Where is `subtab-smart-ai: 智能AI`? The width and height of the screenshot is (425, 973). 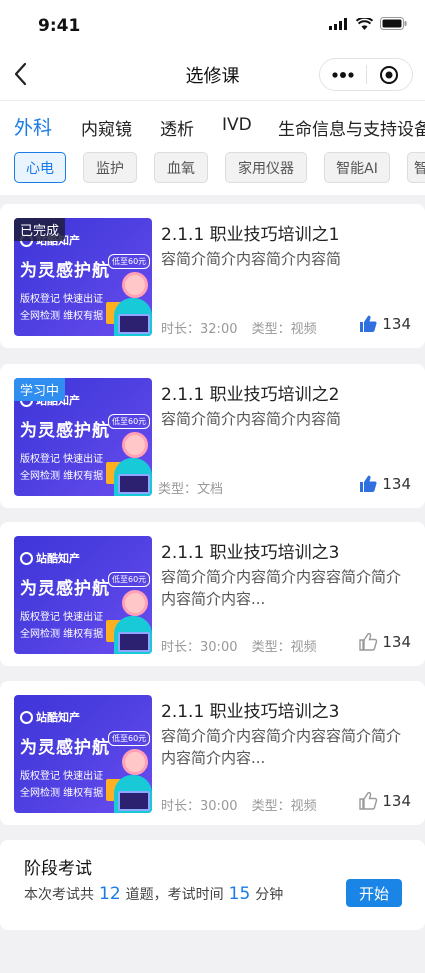
subtab-smart-ai: 智能AI is located at coordinates (357, 167).